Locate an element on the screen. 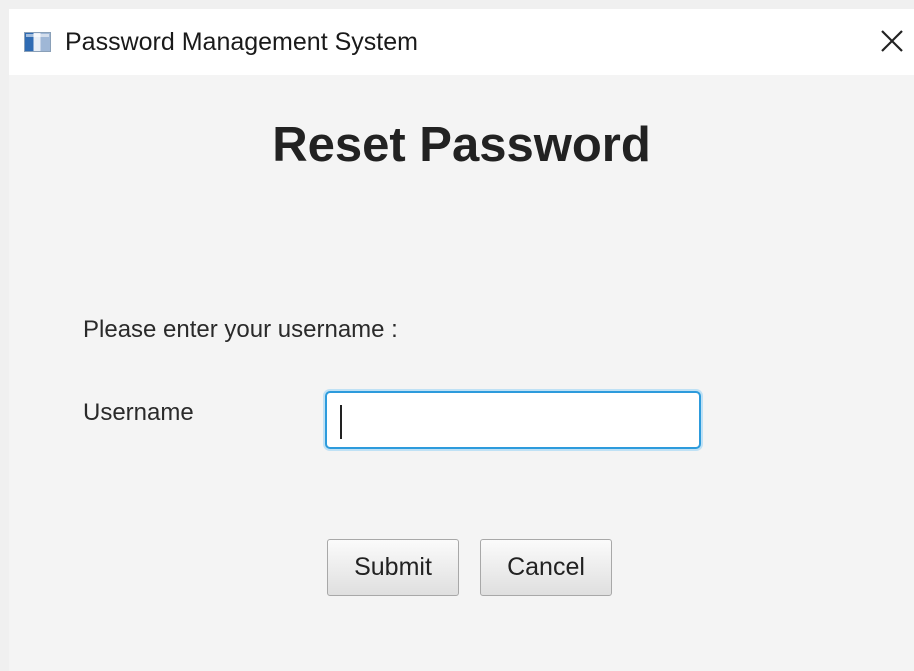 Image resolution: width=914 pixels, height=671 pixels. close-button is located at coordinates (892, 41).